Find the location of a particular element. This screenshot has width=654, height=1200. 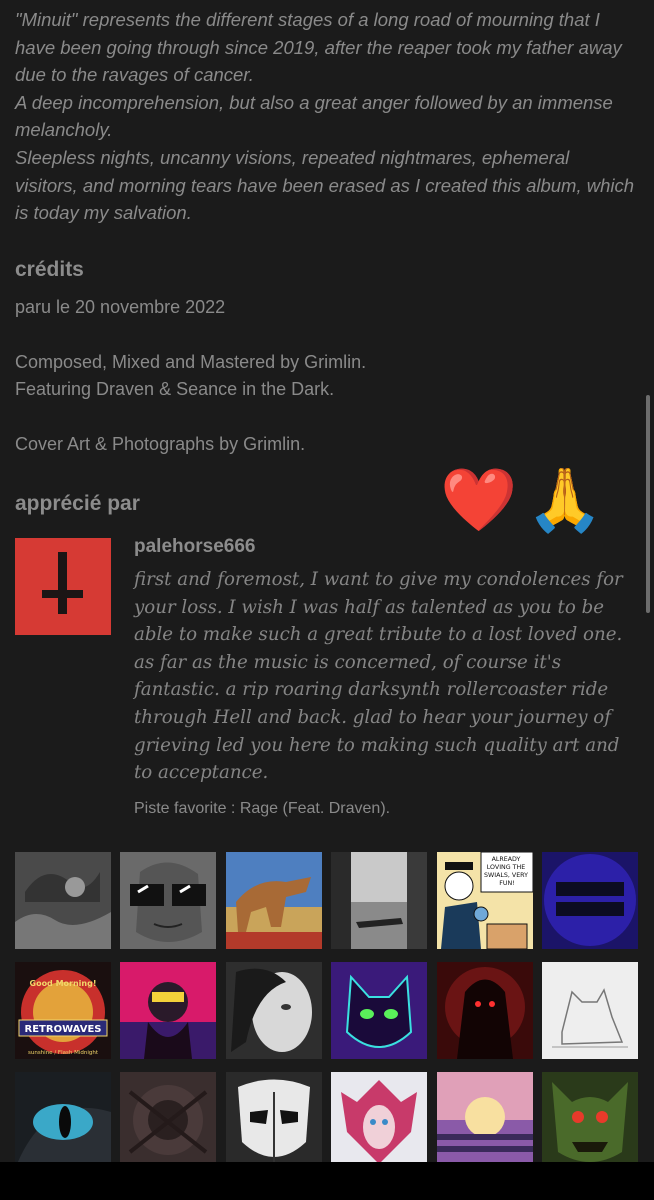

praying-hands-emoji: 🙏 is located at coordinates (565, 500).